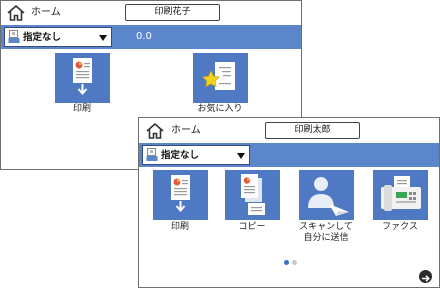 The image size is (440, 288). I want to click on copy-tile, so click(252, 195).